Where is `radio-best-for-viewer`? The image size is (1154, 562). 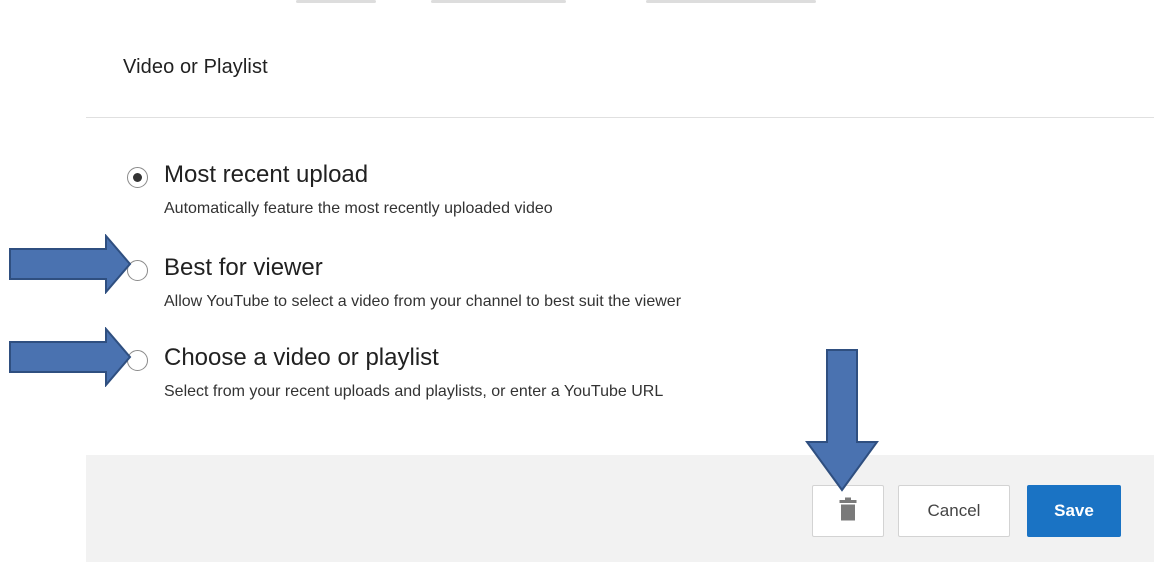 radio-best-for-viewer is located at coordinates (137, 270).